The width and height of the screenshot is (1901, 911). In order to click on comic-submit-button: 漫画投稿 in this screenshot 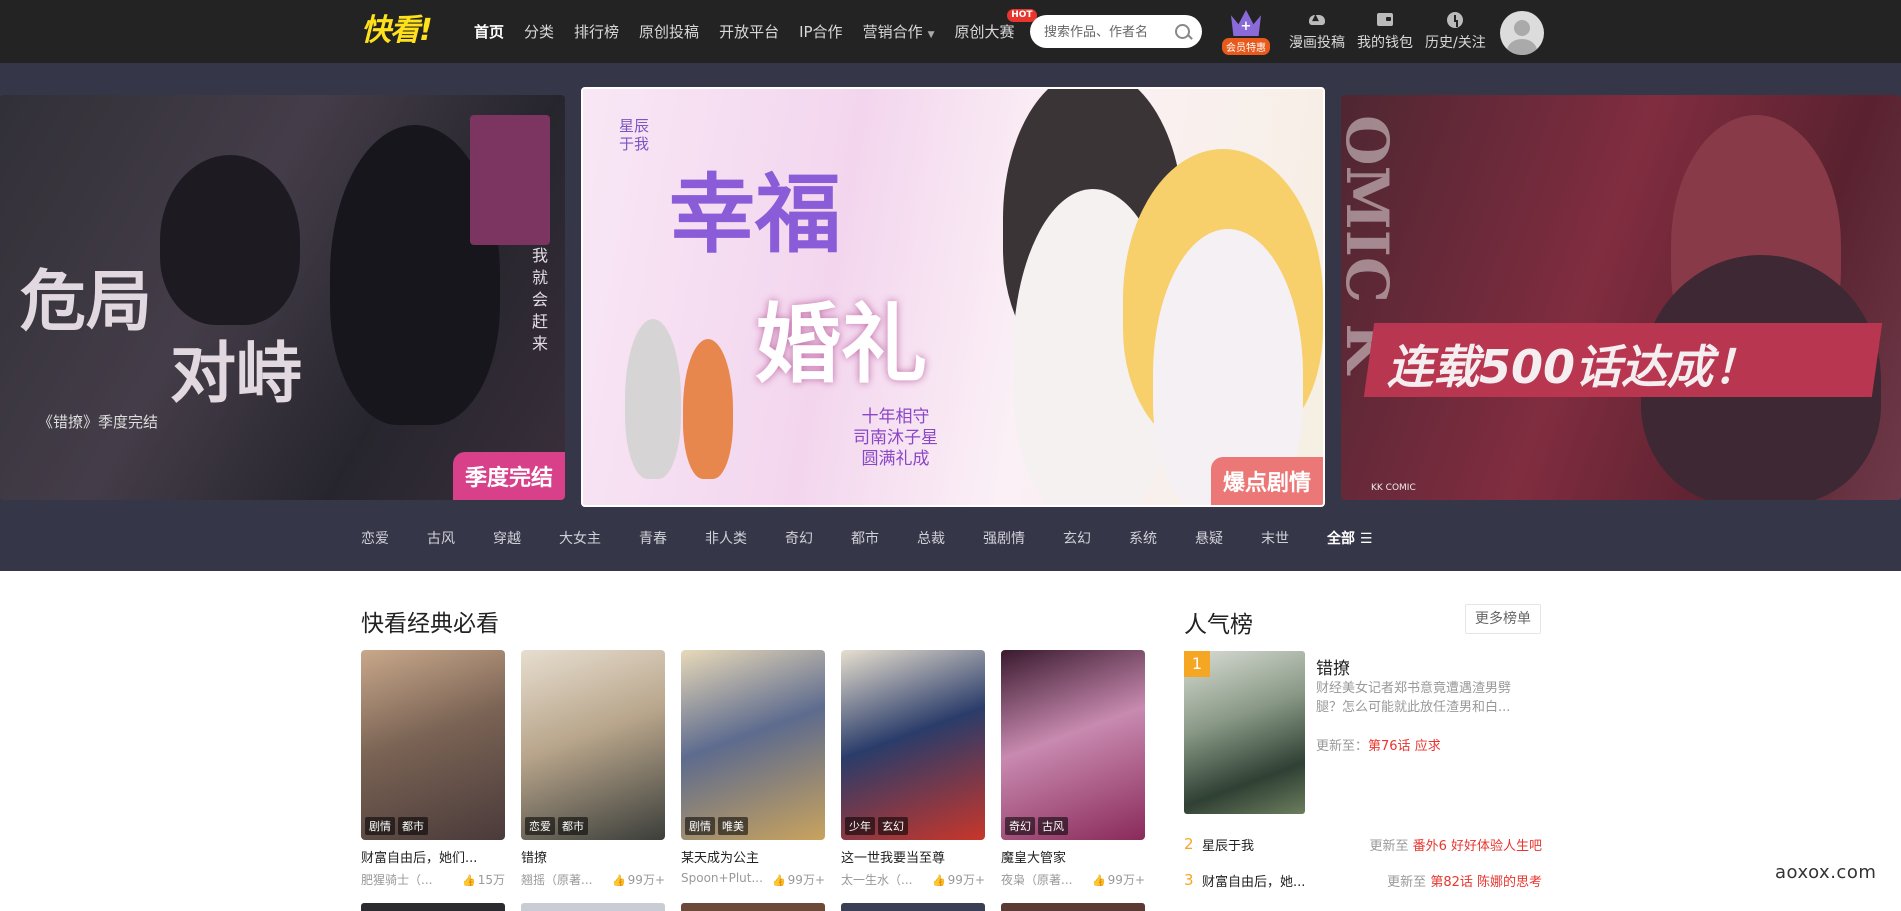, I will do `click(1317, 31)`.